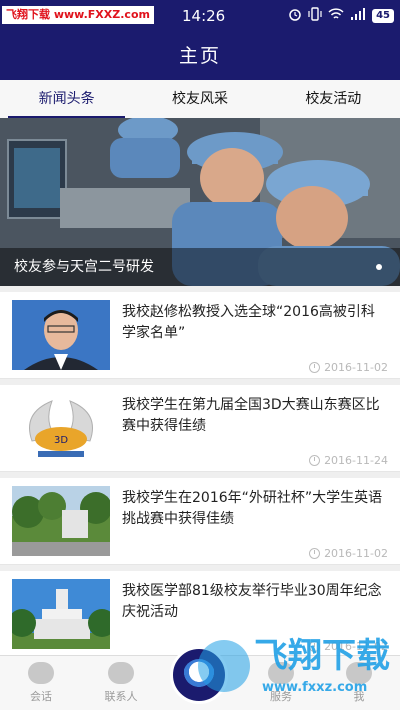 The width and height of the screenshot is (400, 710). I want to click on carousel-indicator, so click(379, 267).